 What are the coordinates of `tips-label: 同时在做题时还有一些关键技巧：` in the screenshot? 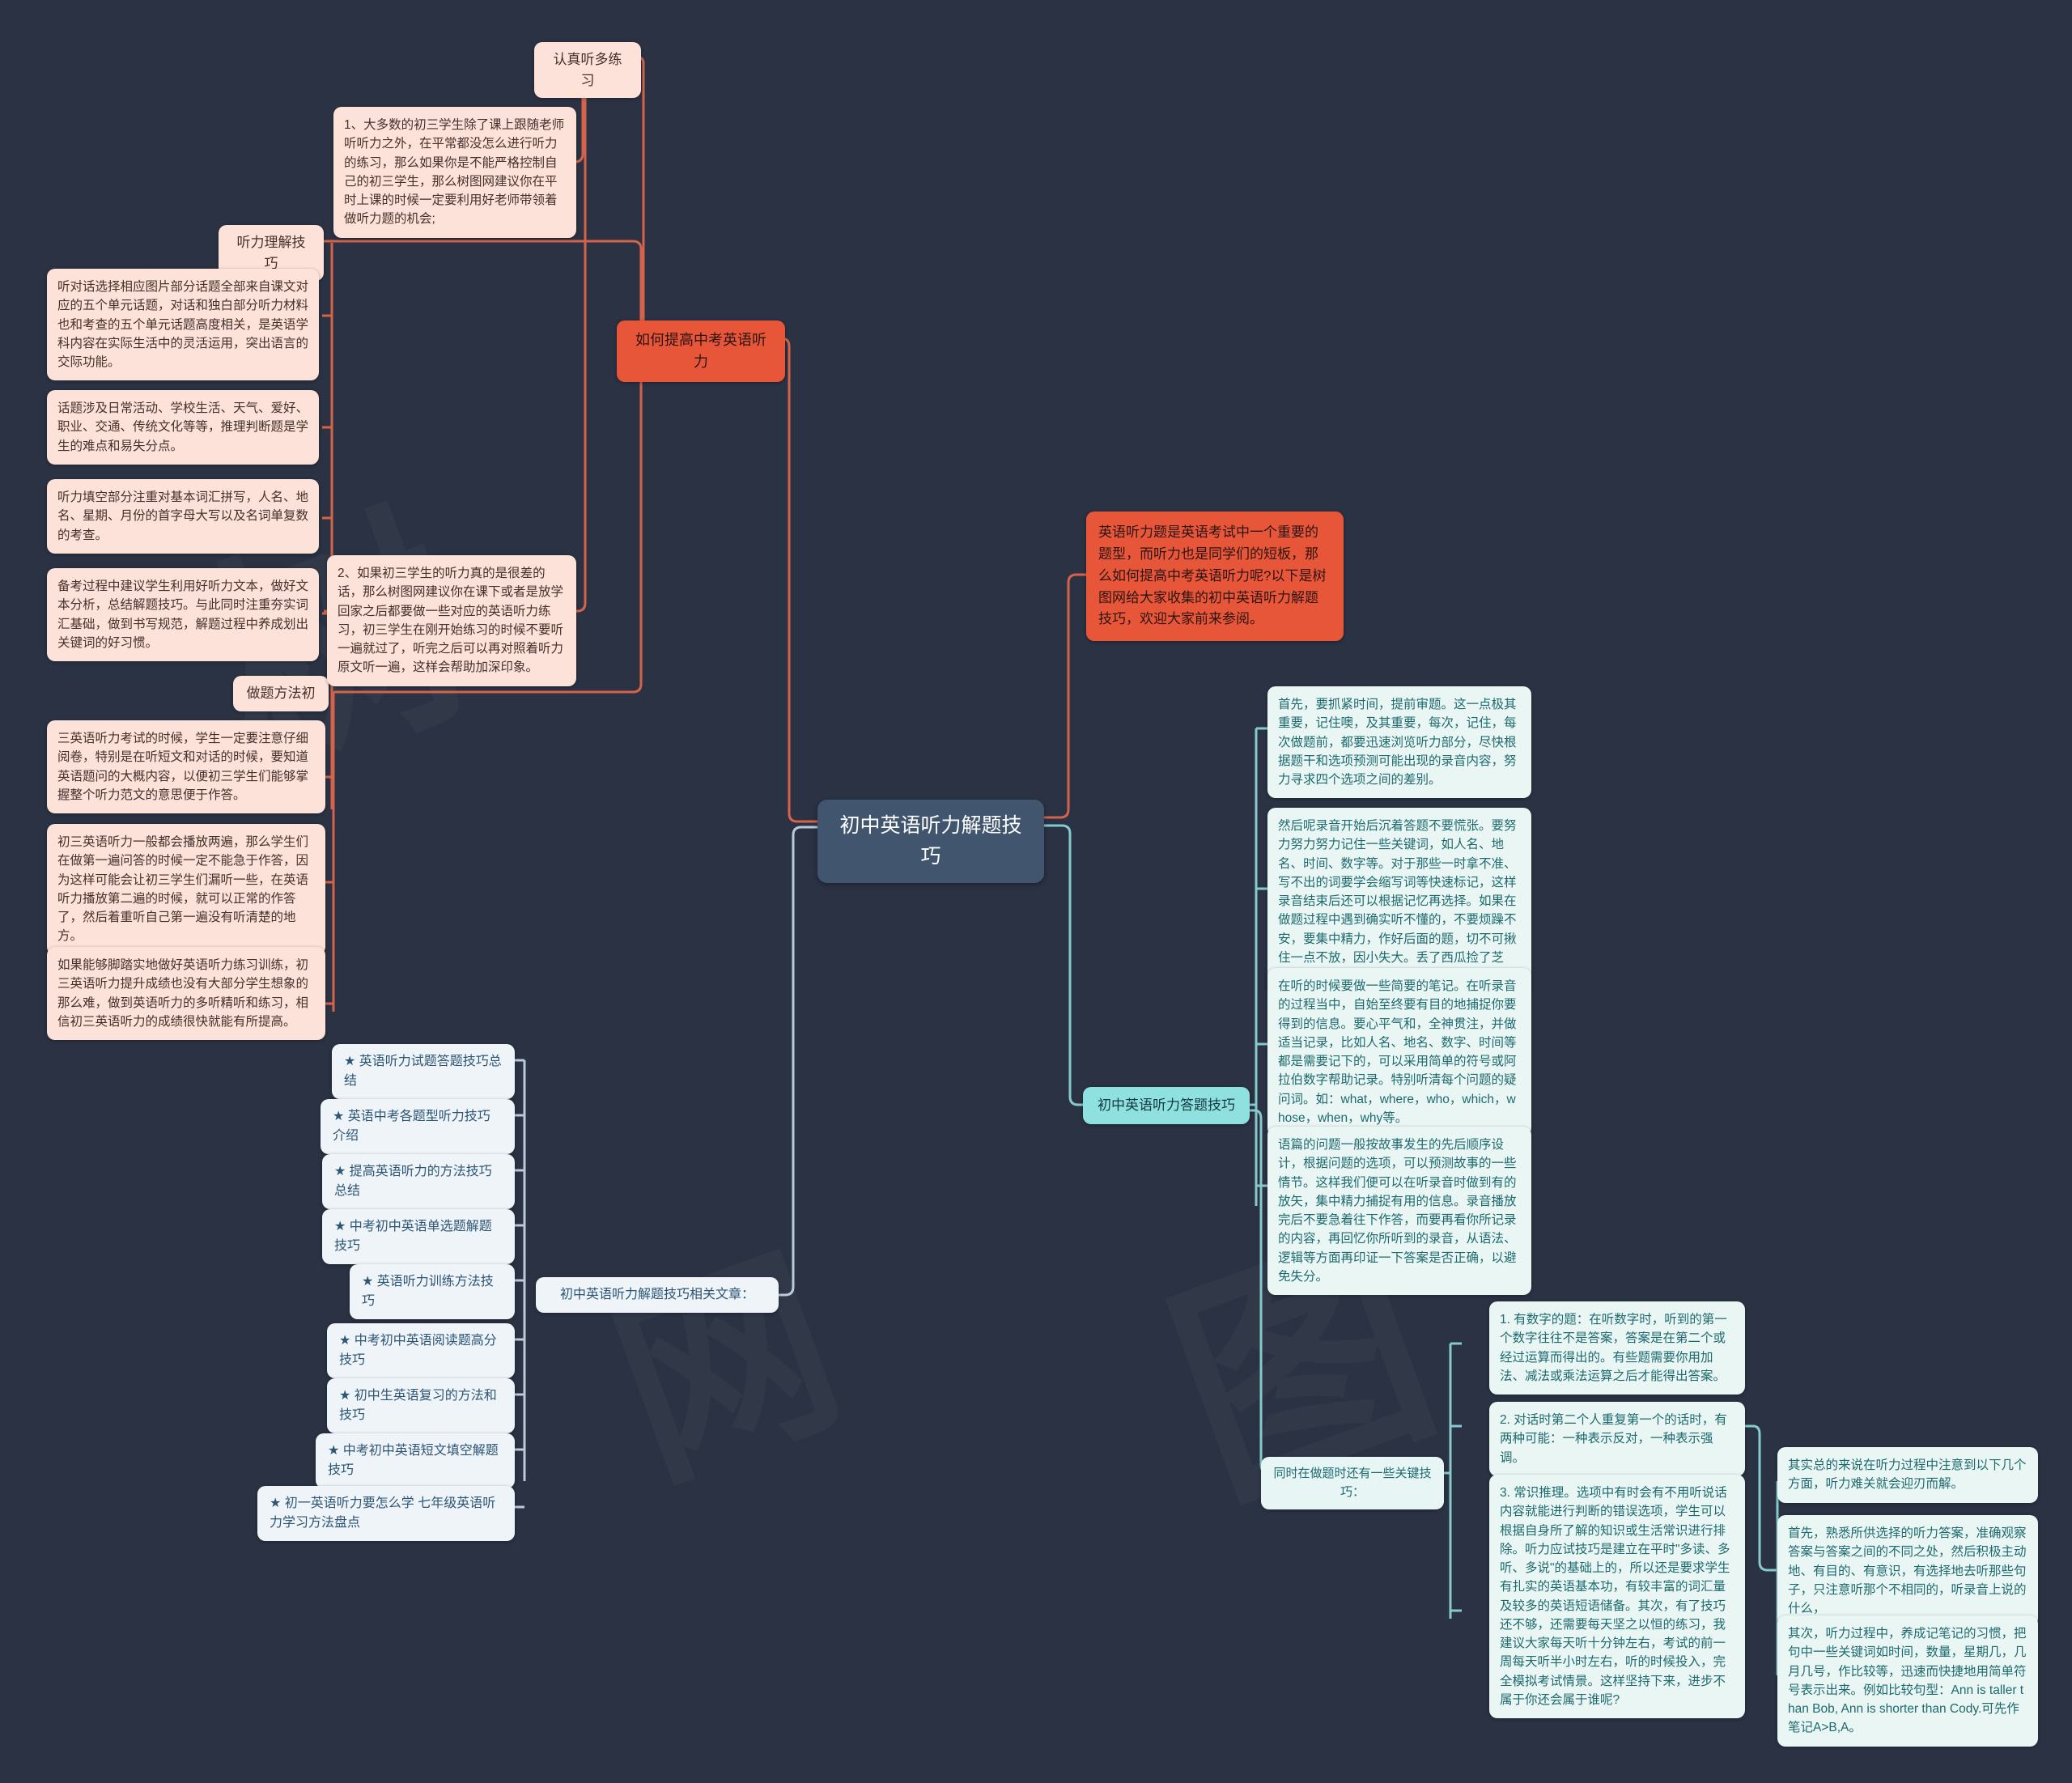 It's located at (1352, 1483).